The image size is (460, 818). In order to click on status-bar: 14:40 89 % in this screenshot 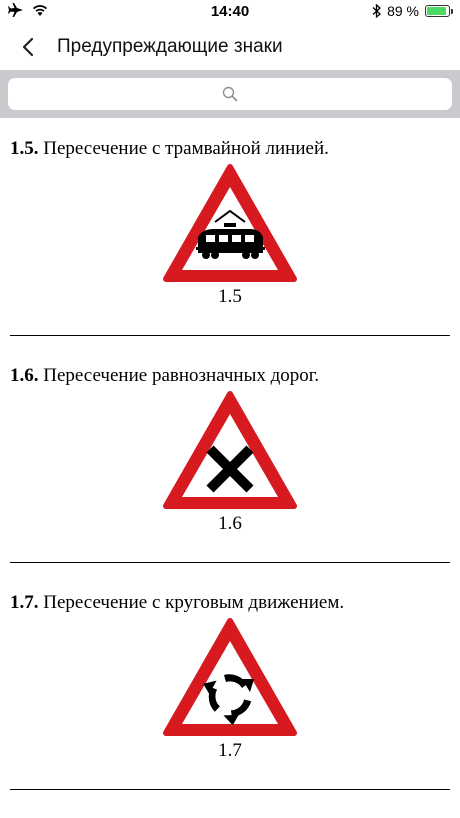, I will do `click(230, 12)`.